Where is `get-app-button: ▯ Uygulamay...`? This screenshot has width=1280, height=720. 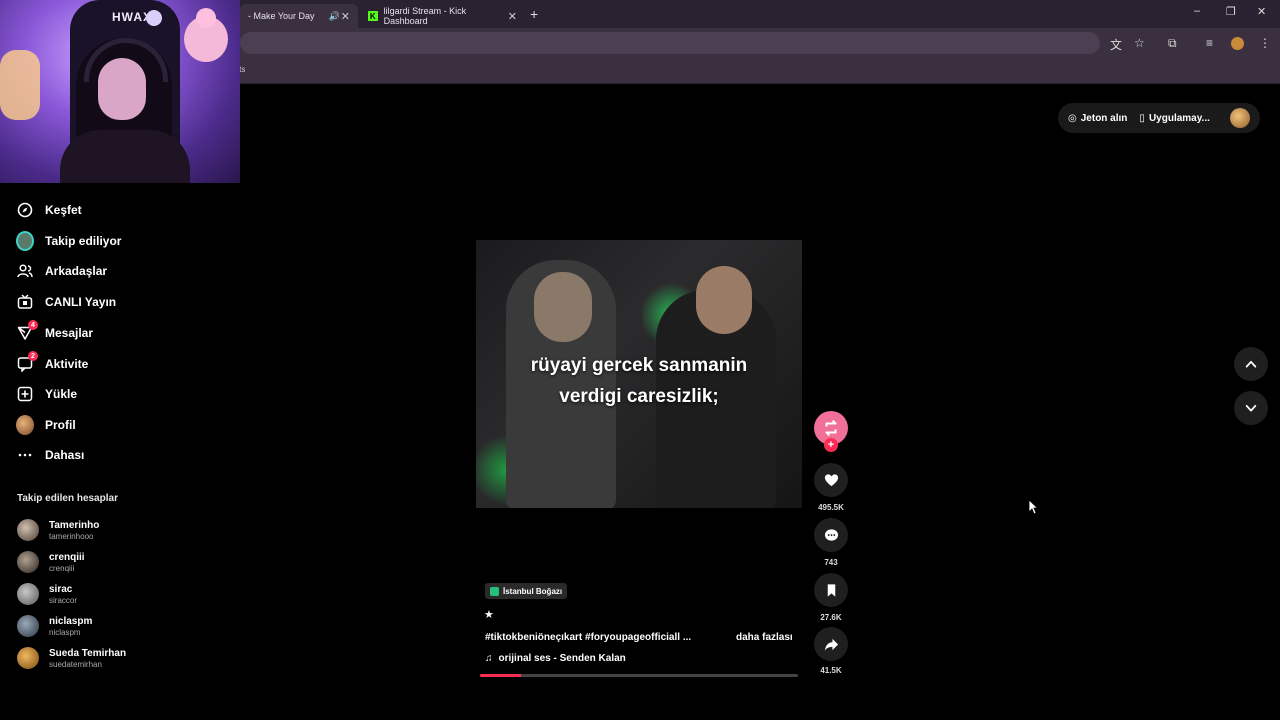 get-app-button: ▯ Uygulamay... is located at coordinates (1174, 118).